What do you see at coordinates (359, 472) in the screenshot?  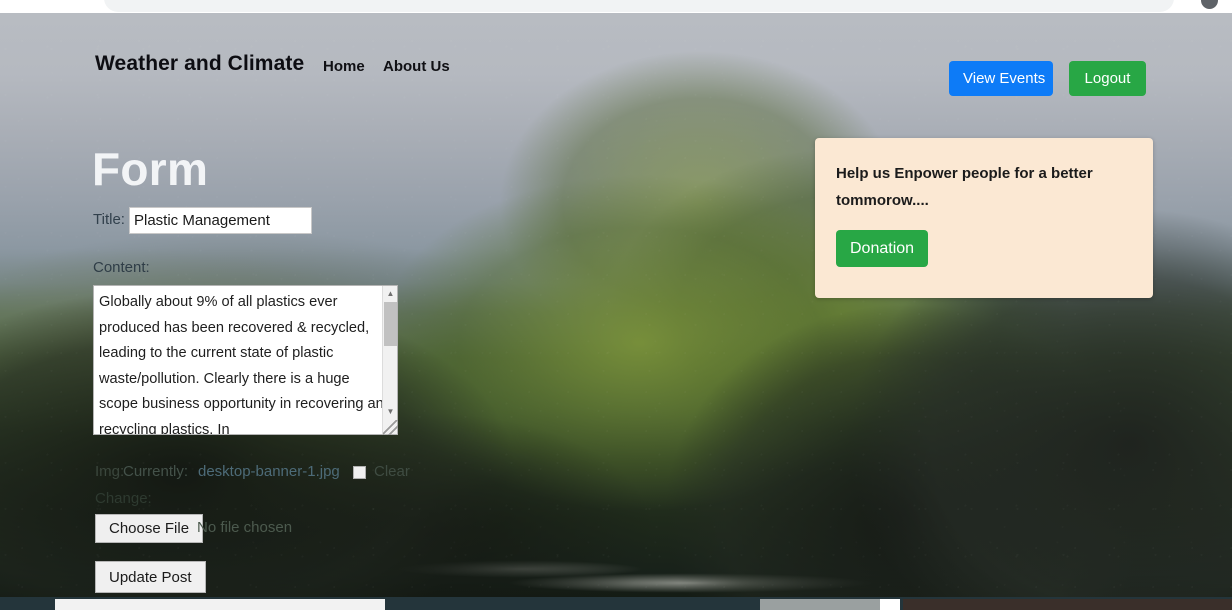 I see `clear-image-checkbox` at bounding box center [359, 472].